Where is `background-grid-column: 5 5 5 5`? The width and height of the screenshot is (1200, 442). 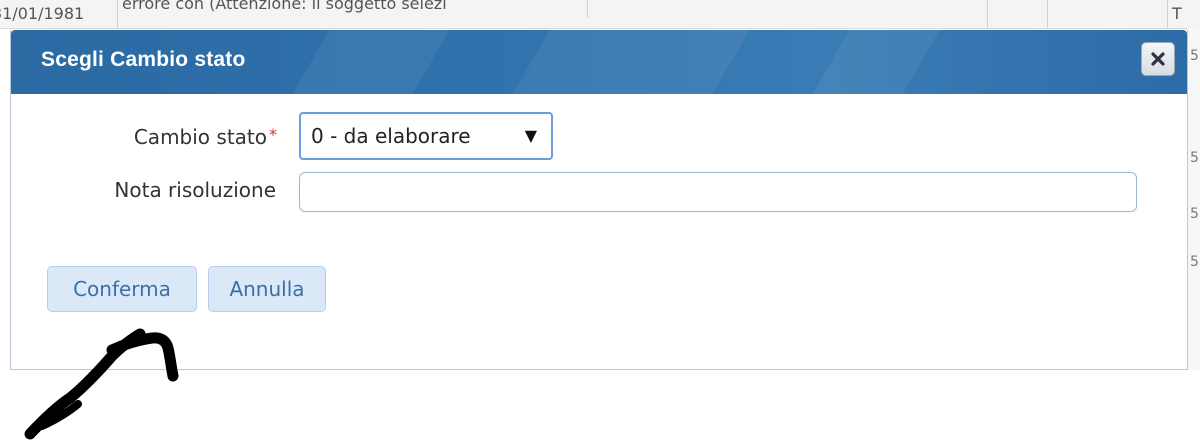 background-grid-column: 5 5 5 5 is located at coordinates (1193, 199).